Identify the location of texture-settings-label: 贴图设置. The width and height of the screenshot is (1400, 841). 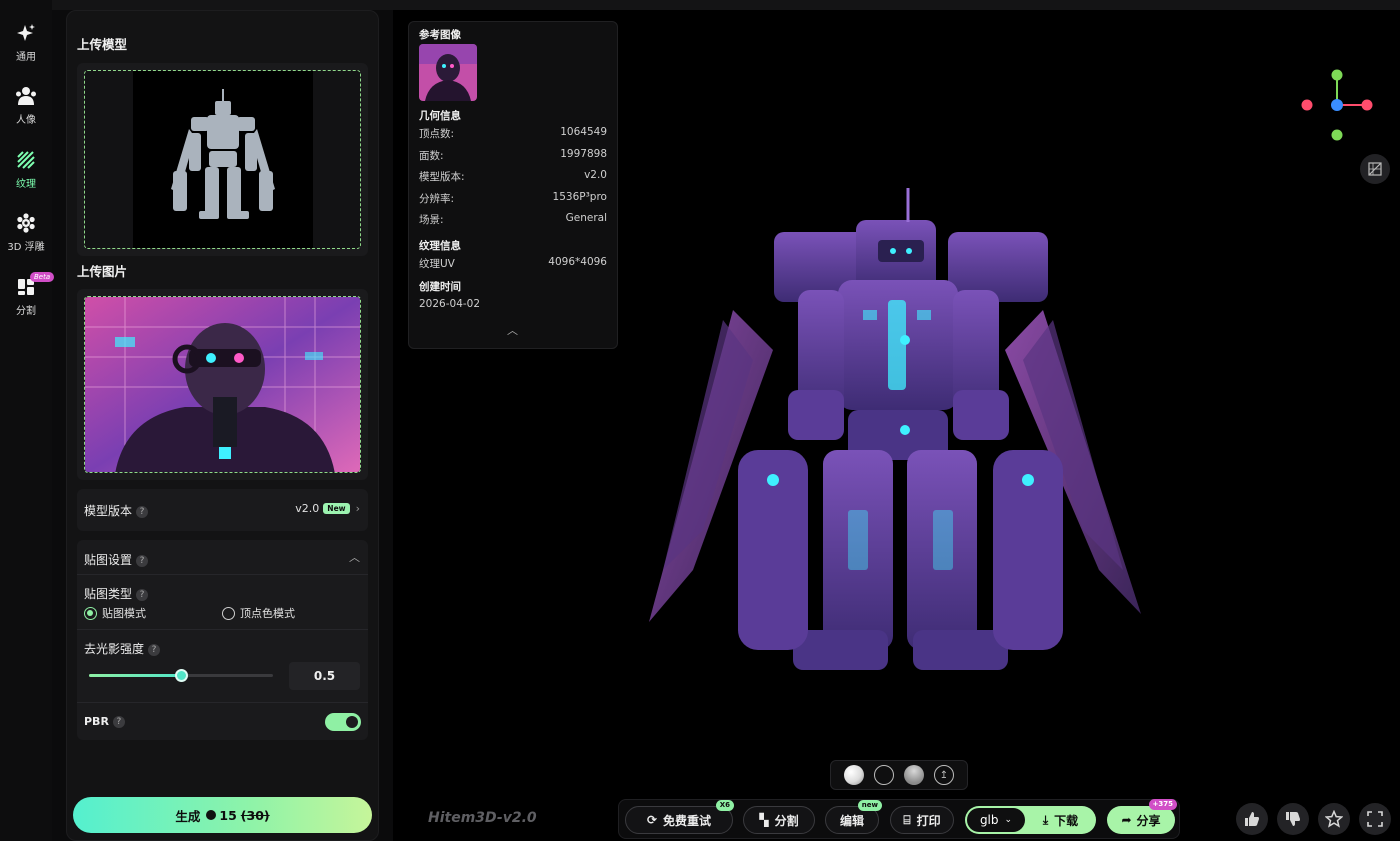
(108, 560).